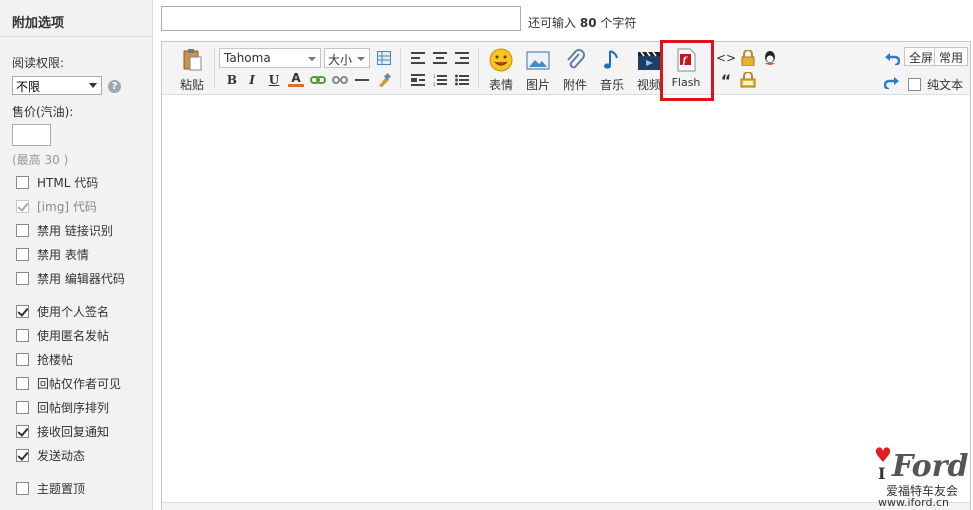 This screenshot has width=973, height=510. I want to click on attachment-button: 附件, so click(575, 70).